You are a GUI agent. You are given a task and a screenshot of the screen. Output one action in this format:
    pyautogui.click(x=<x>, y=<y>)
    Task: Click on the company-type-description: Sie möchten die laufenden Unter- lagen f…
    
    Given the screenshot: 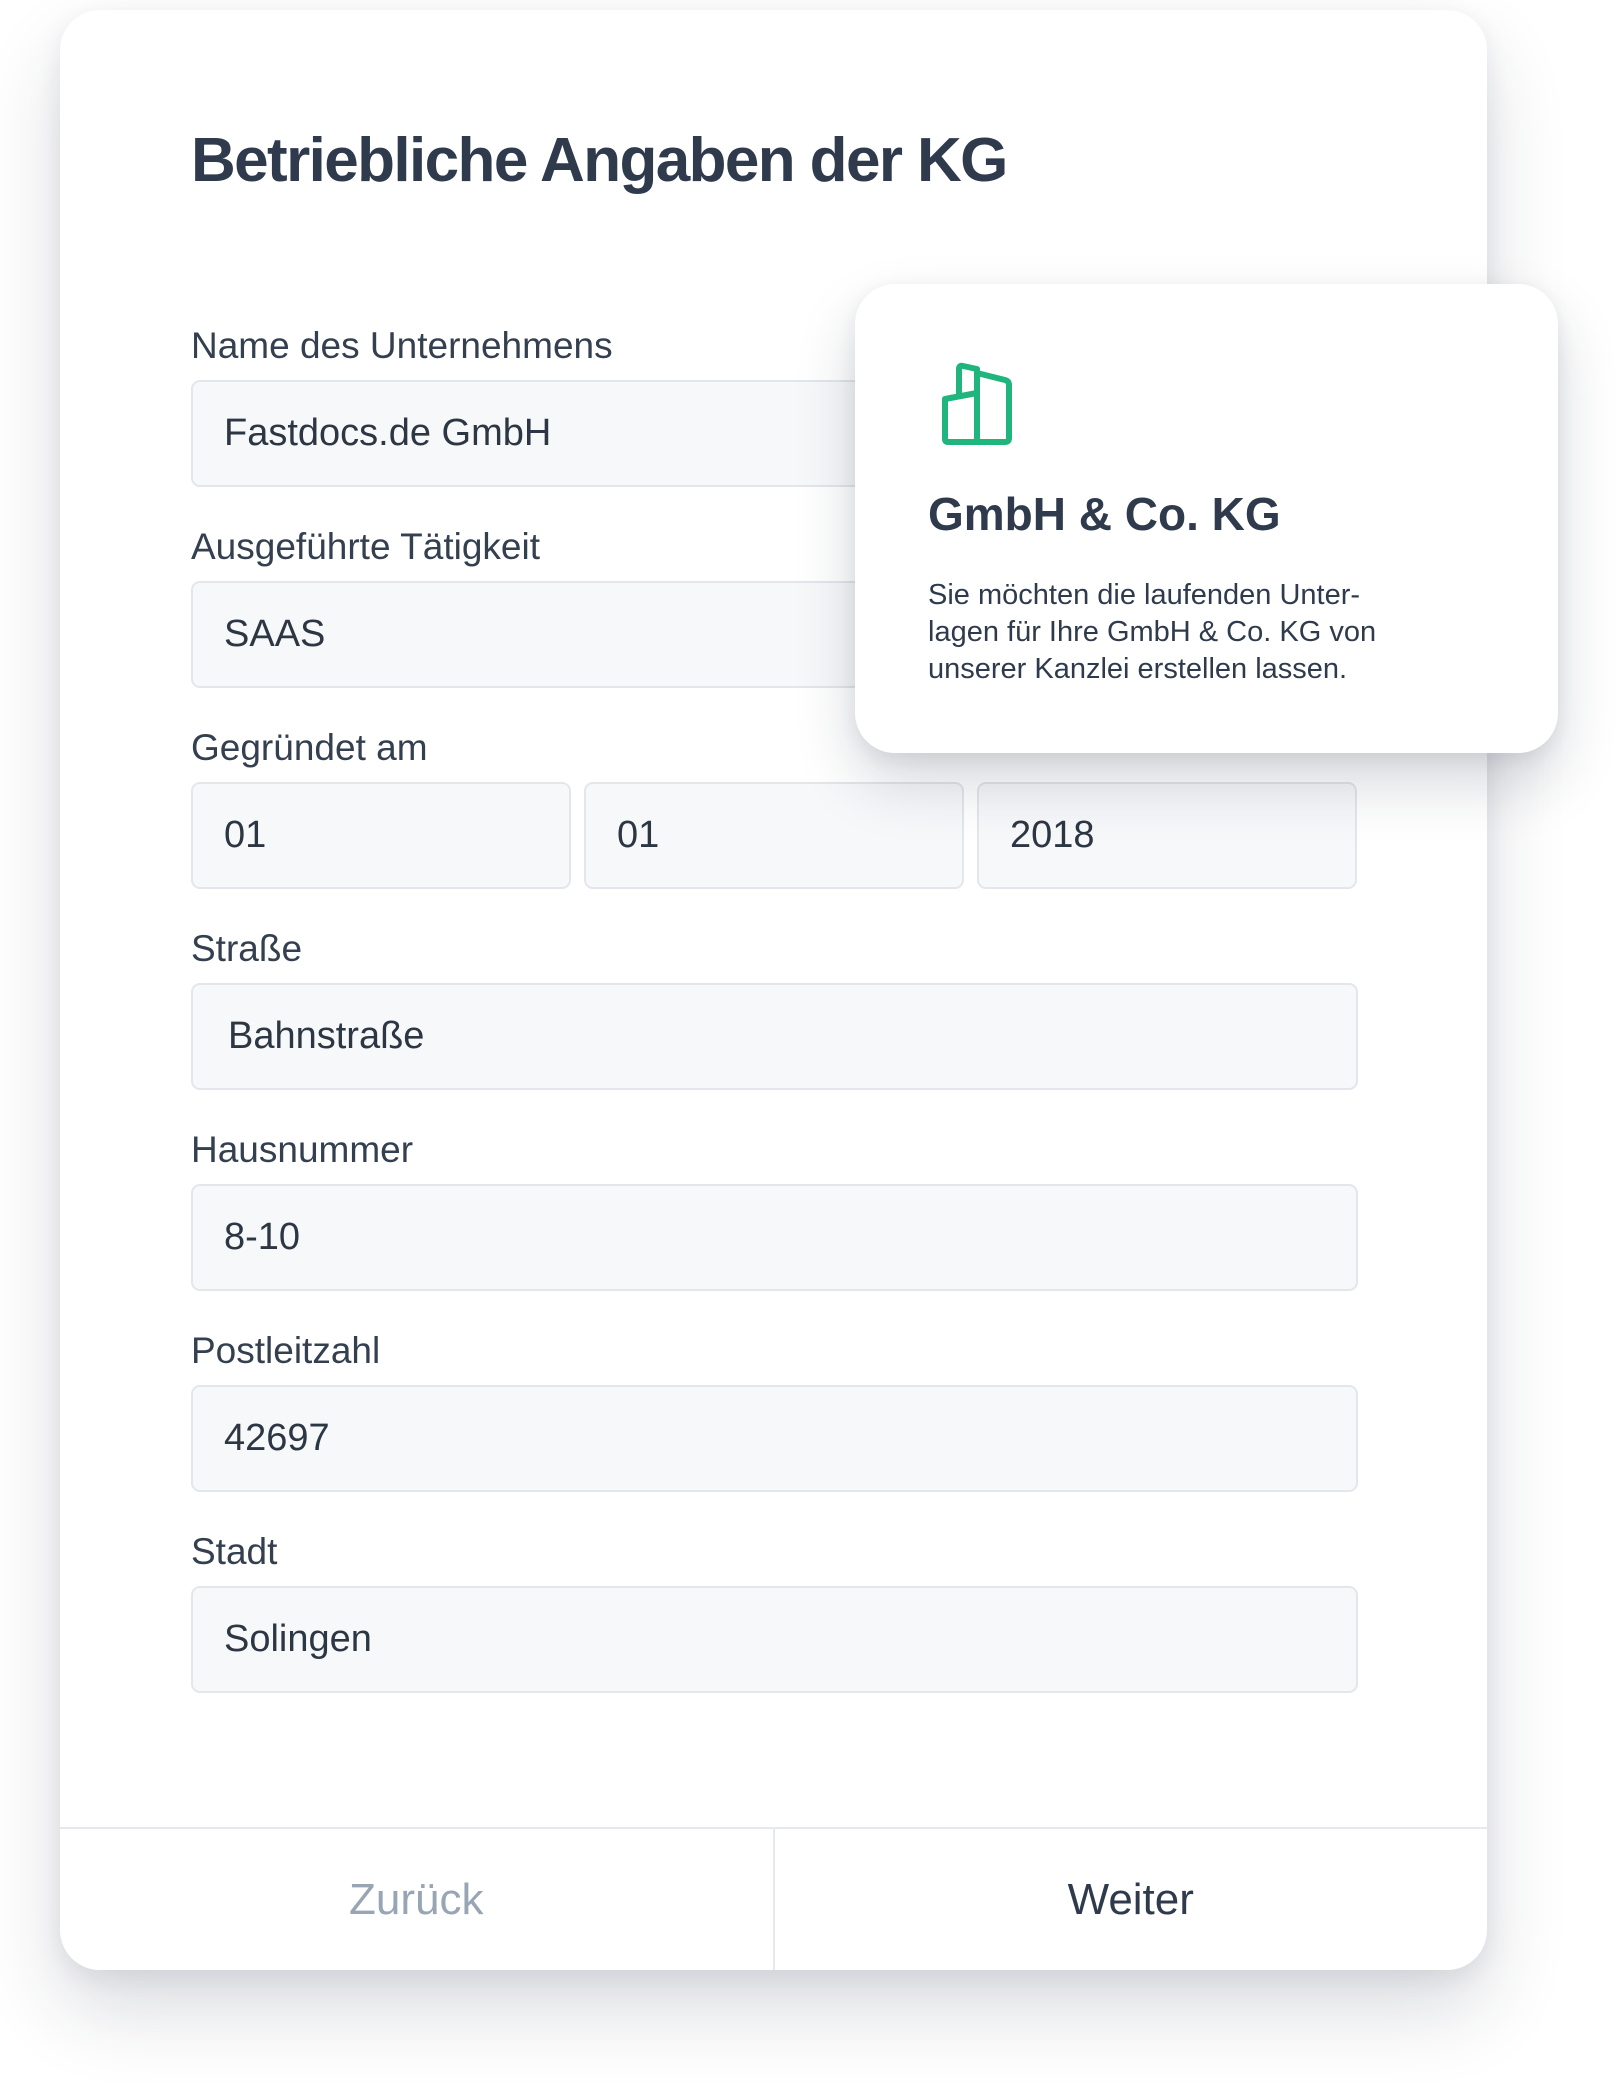 What is the action you would take?
    pyautogui.click(x=1208, y=632)
    